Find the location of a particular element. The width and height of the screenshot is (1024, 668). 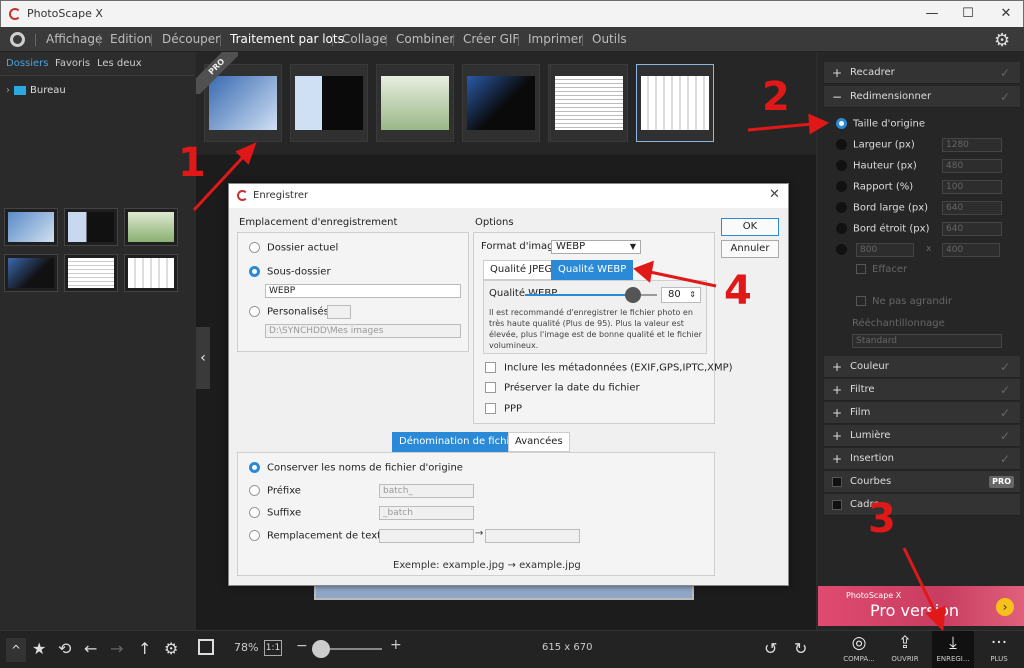

maximize-button: ☐ is located at coordinates (968, 14).